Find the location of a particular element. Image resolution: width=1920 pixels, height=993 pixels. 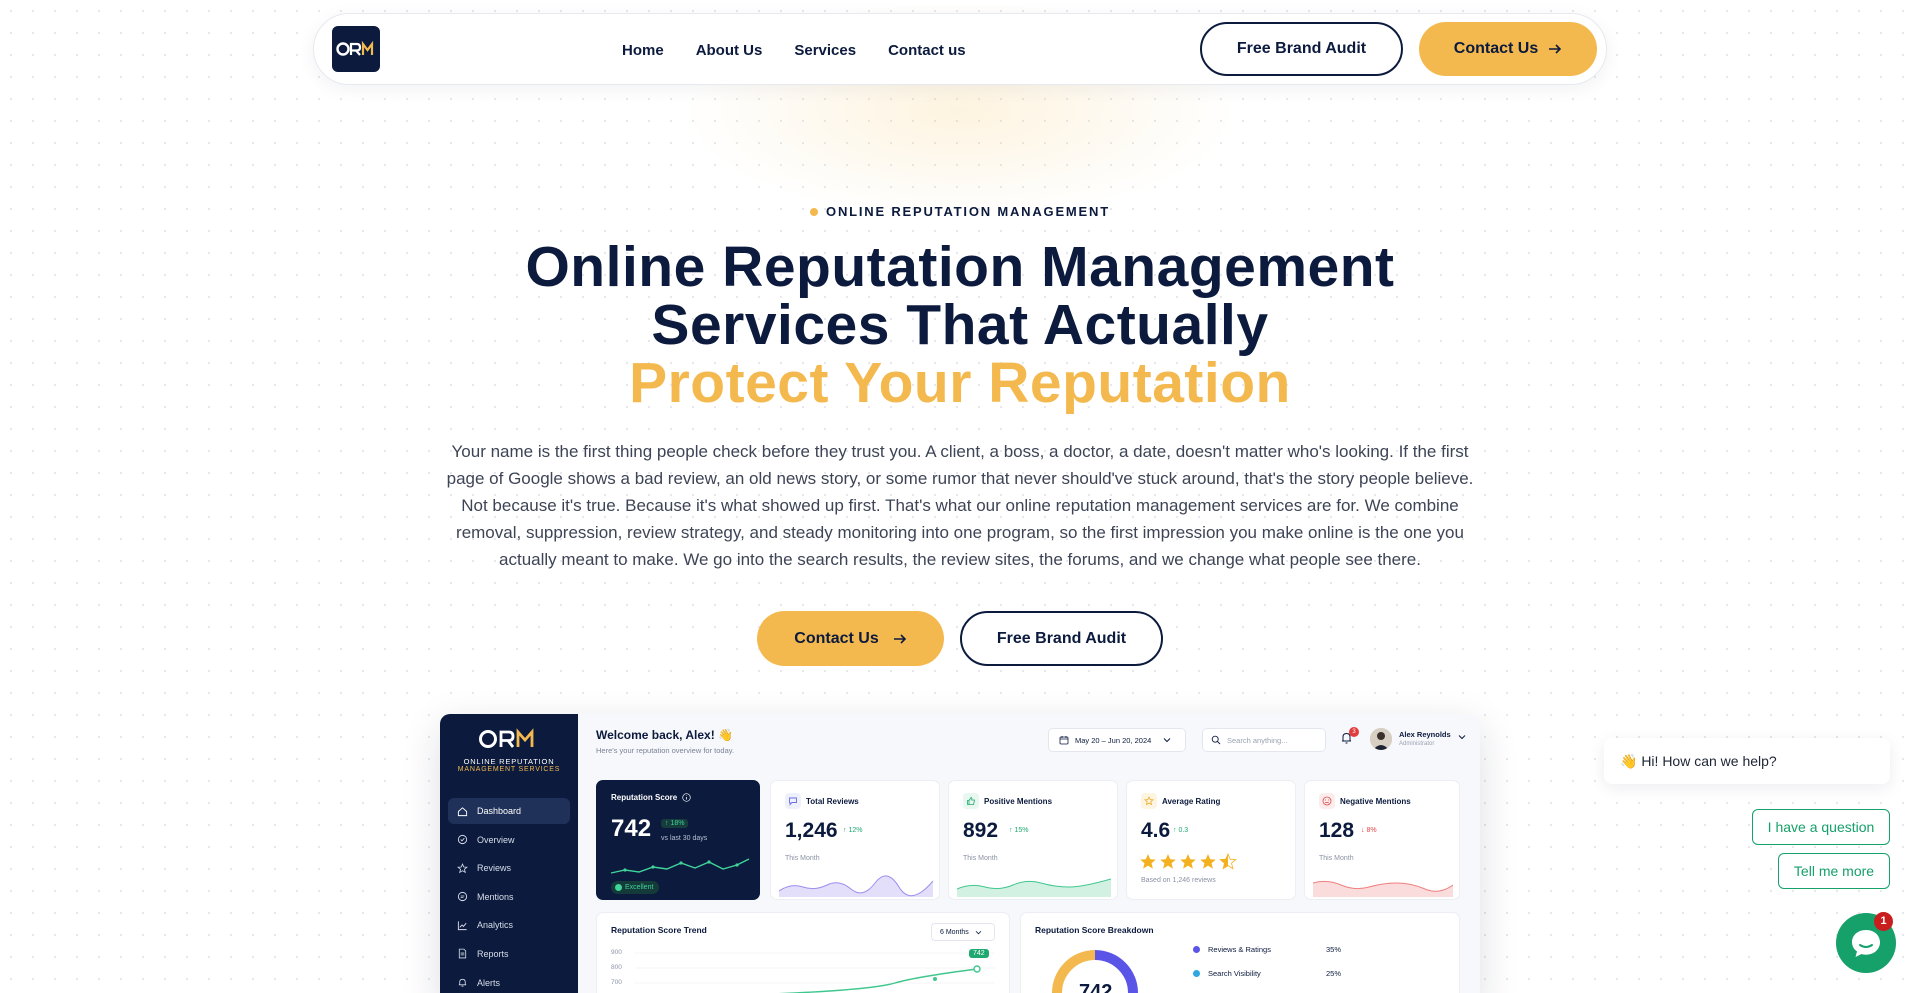

donut-center-value: 742 is located at coordinates (1096, 987).